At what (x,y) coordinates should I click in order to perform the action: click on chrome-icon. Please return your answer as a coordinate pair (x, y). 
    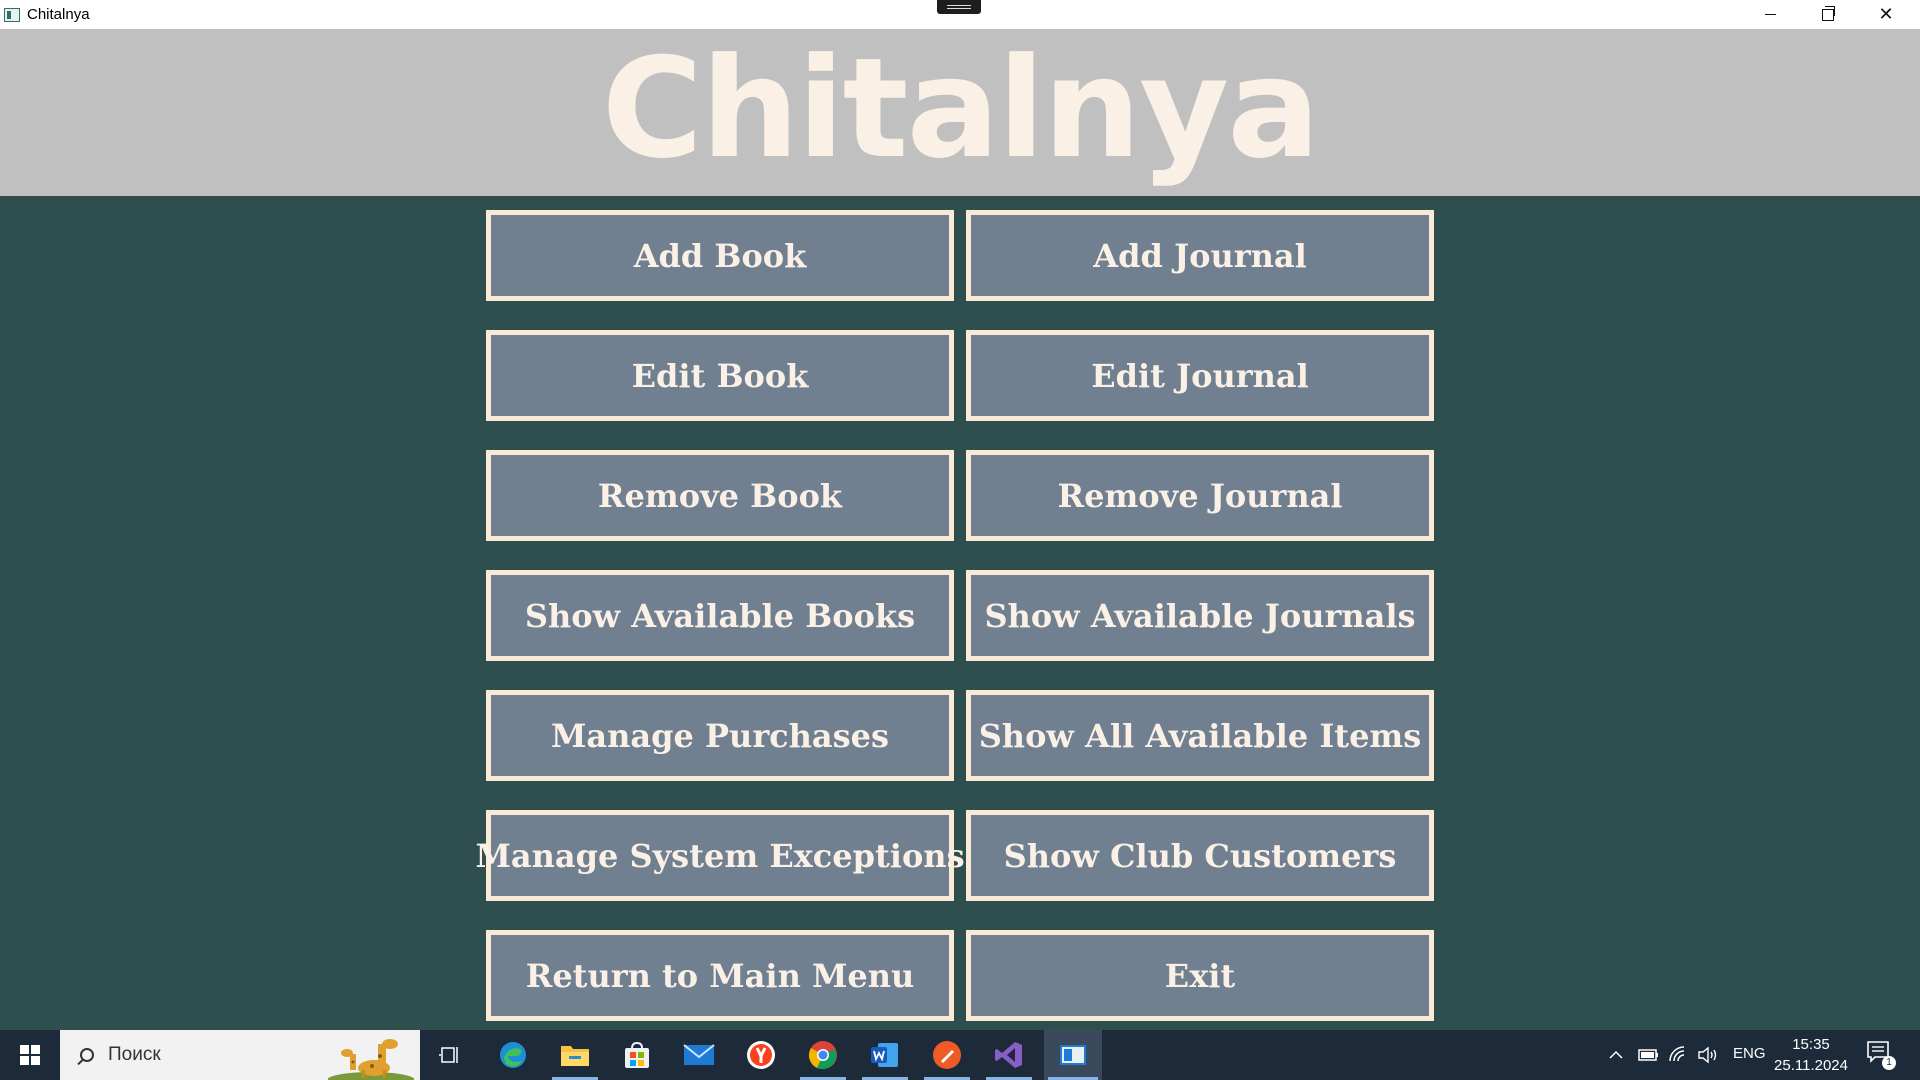
    Looking at the image, I should click on (822, 1055).